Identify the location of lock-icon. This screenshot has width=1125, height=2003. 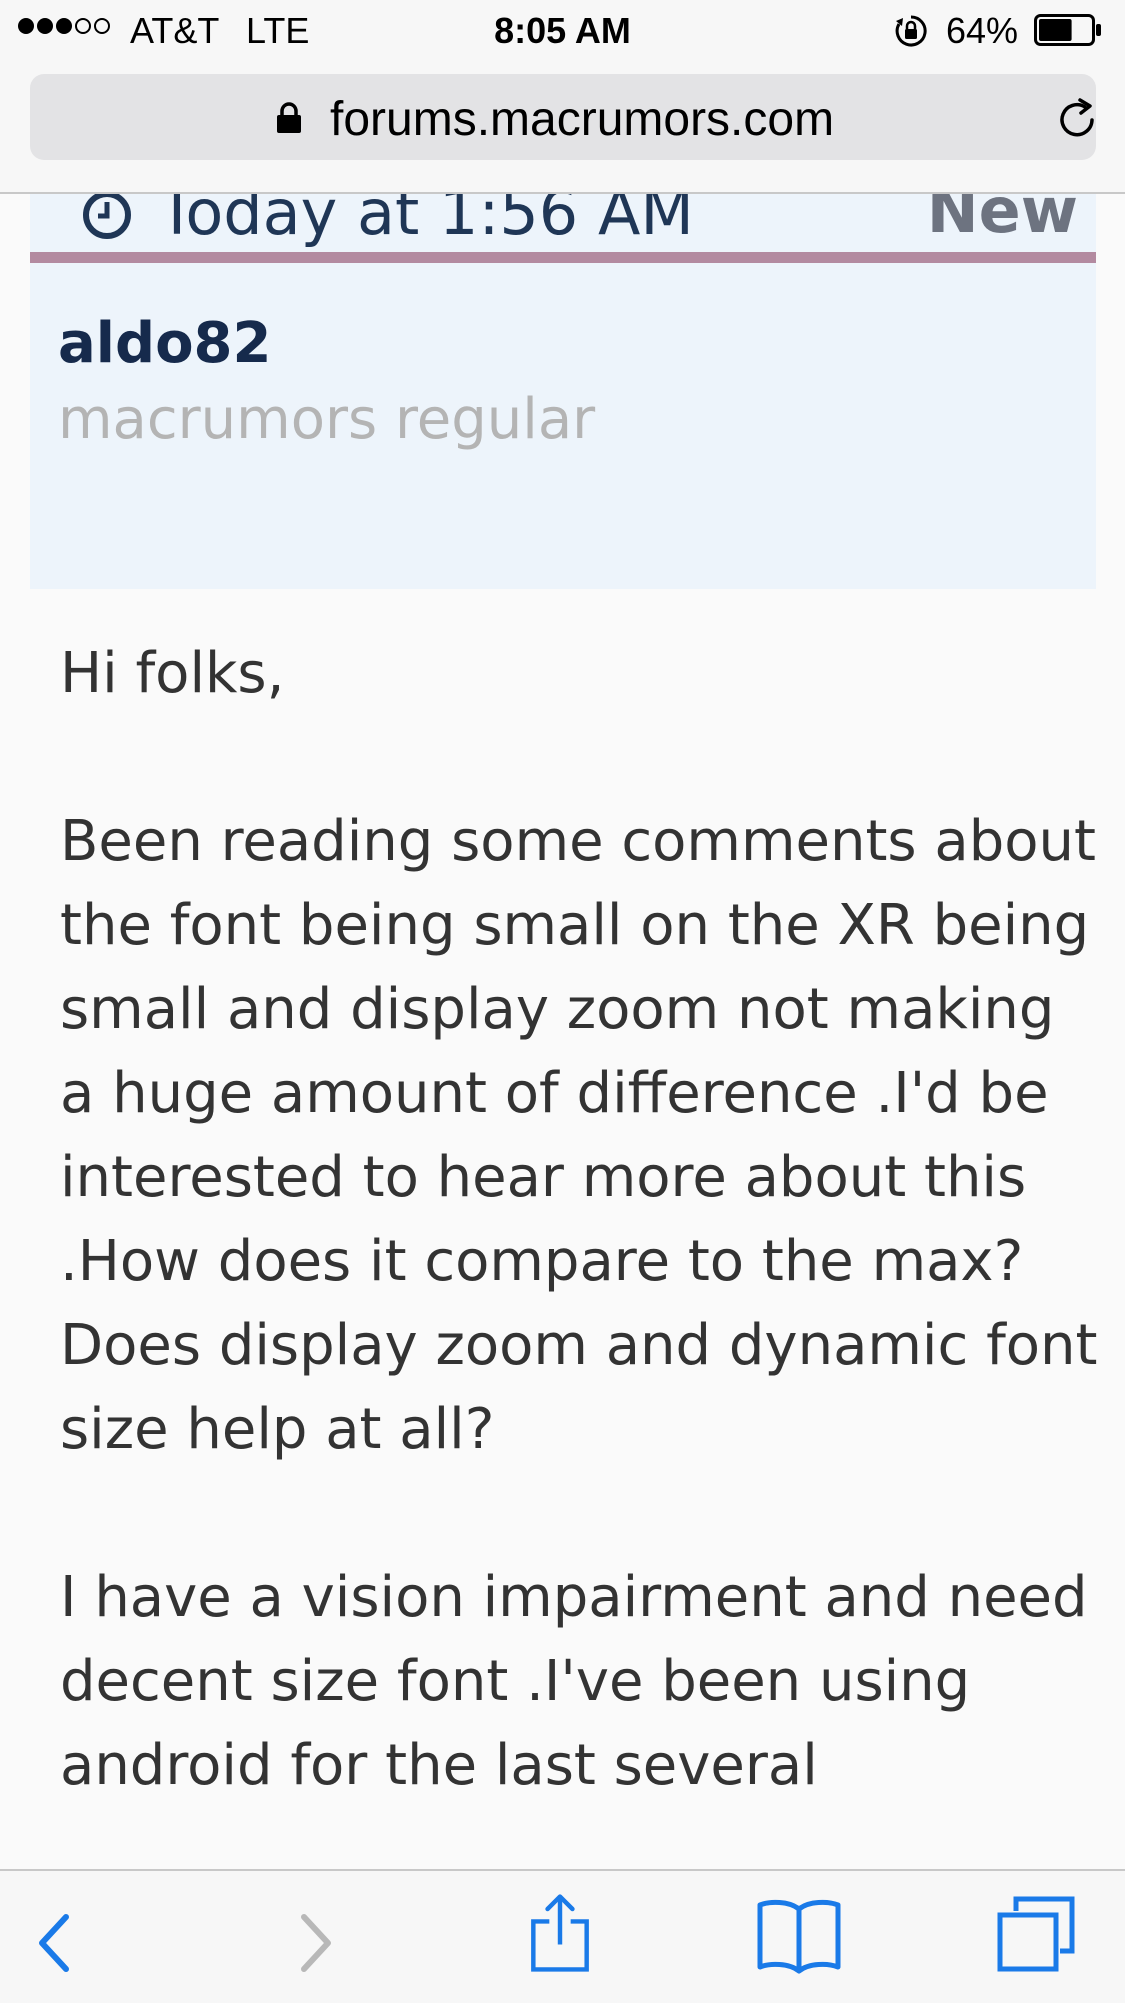
(289, 117).